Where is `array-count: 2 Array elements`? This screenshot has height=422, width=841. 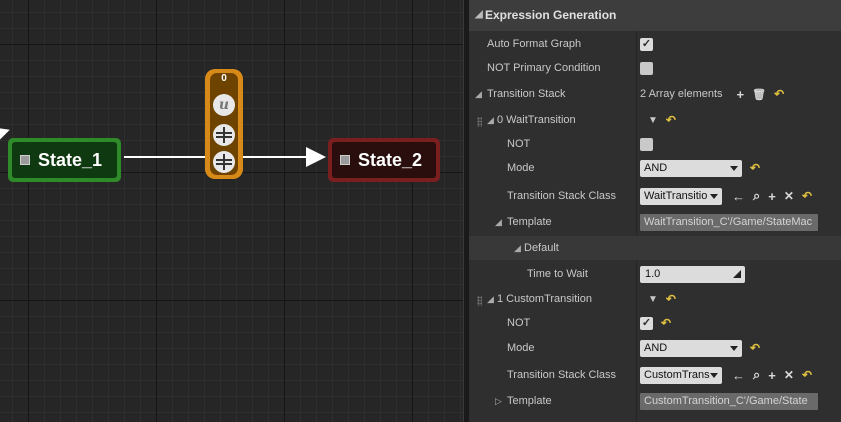 array-count: 2 Array elements is located at coordinates (681, 94).